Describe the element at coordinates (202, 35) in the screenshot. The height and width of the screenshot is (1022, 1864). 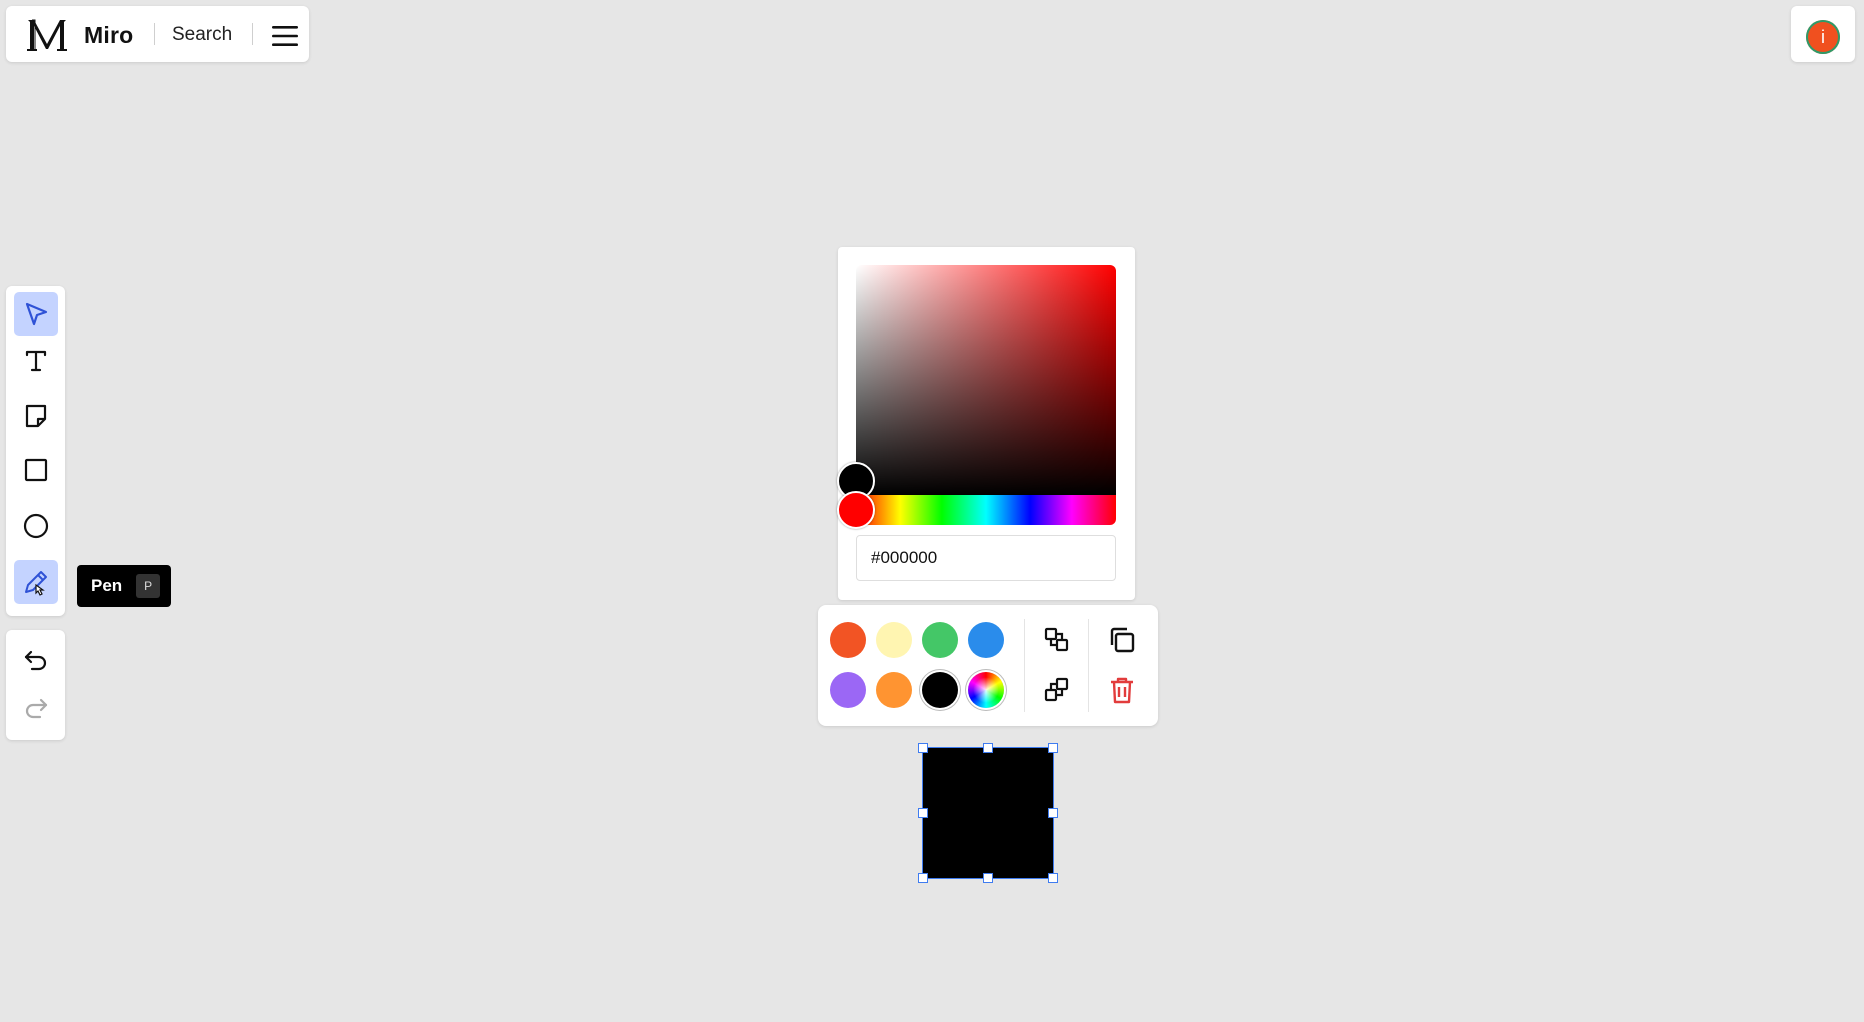
I see `search-button: Search` at that location.